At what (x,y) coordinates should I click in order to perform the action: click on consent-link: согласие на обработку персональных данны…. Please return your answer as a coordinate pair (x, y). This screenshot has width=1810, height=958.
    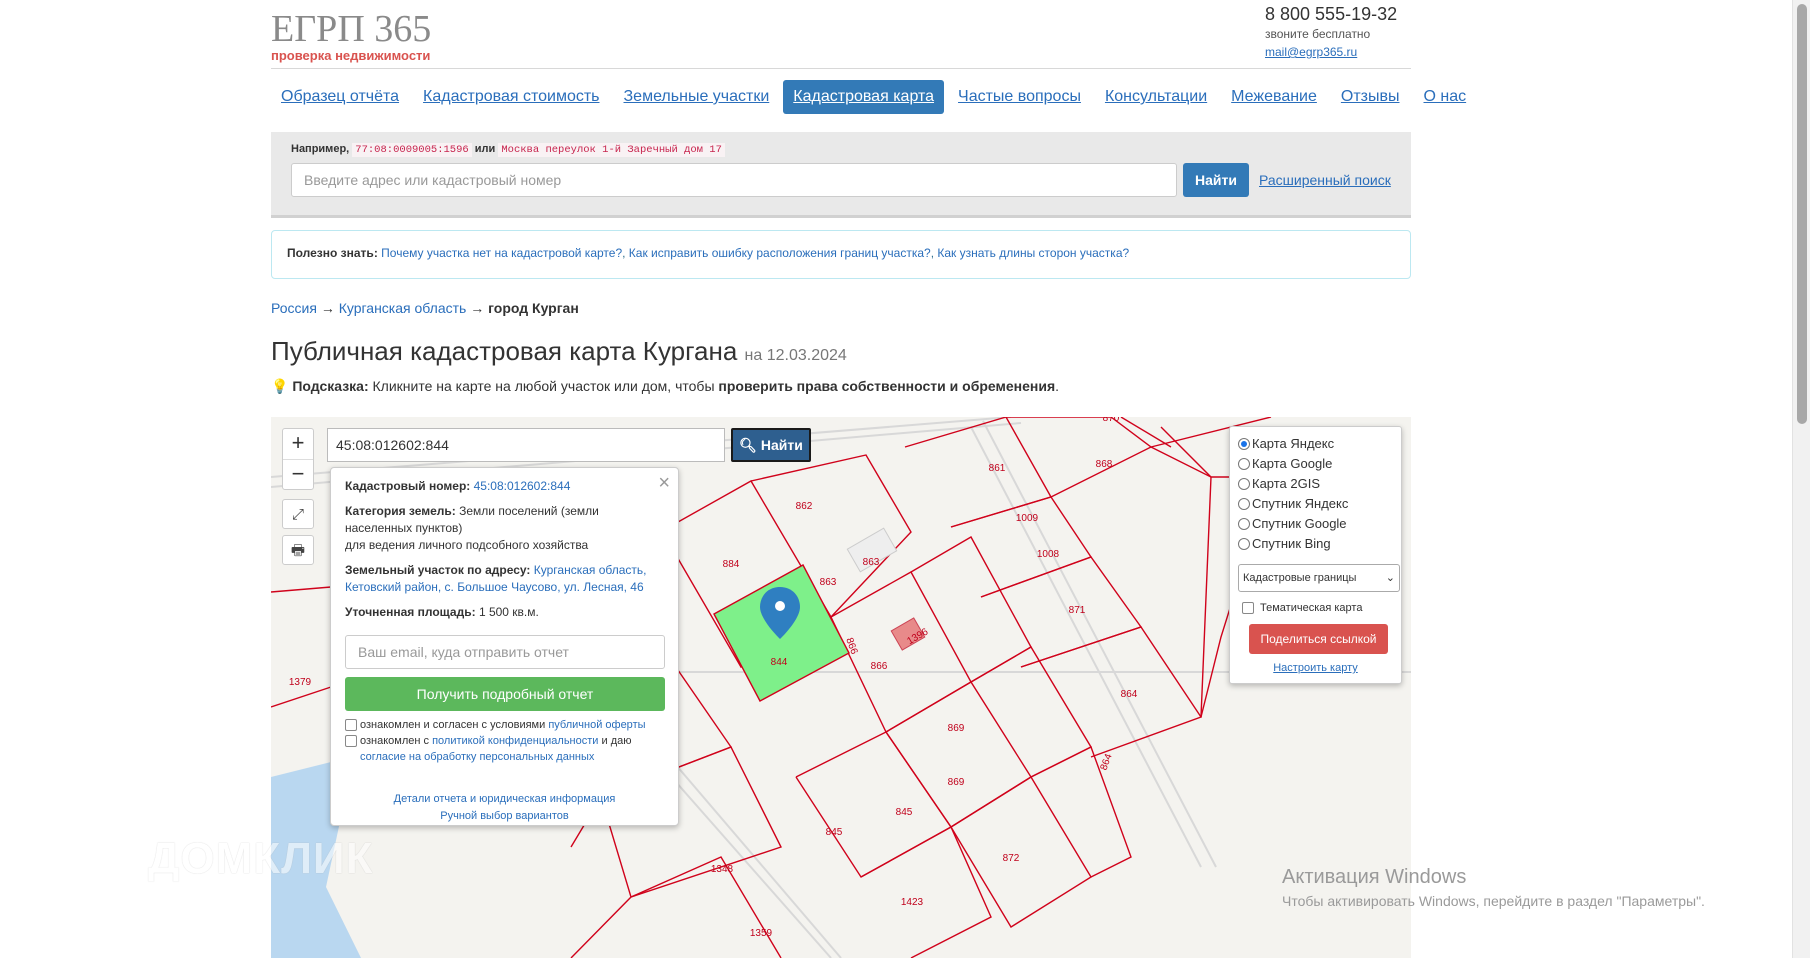
    Looking at the image, I should click on (477, 757).